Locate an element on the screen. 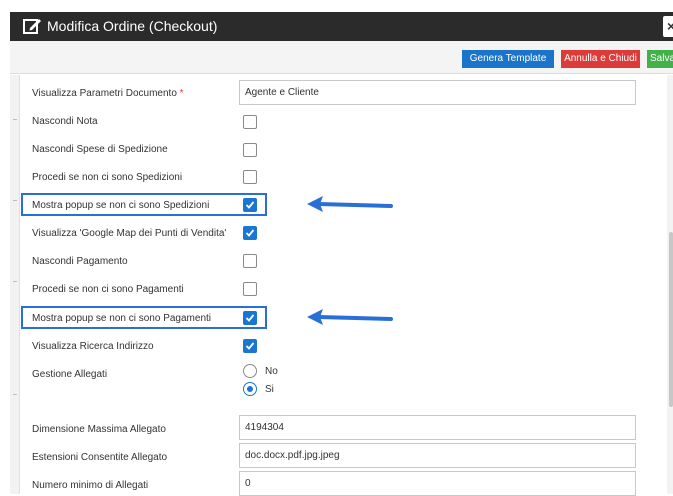  edit-icon is located at coordinates (32, 26).